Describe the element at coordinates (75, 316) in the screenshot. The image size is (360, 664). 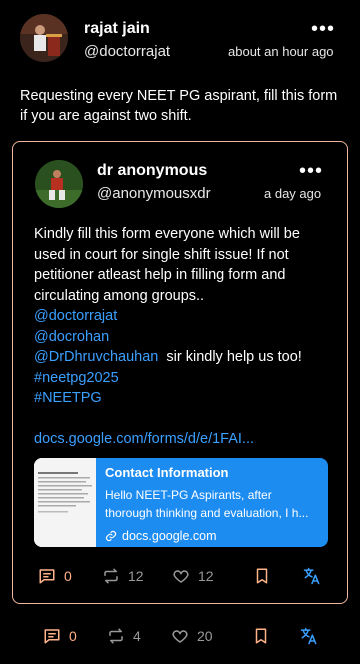
I see `mention-link: @doctorrajat` at that location.